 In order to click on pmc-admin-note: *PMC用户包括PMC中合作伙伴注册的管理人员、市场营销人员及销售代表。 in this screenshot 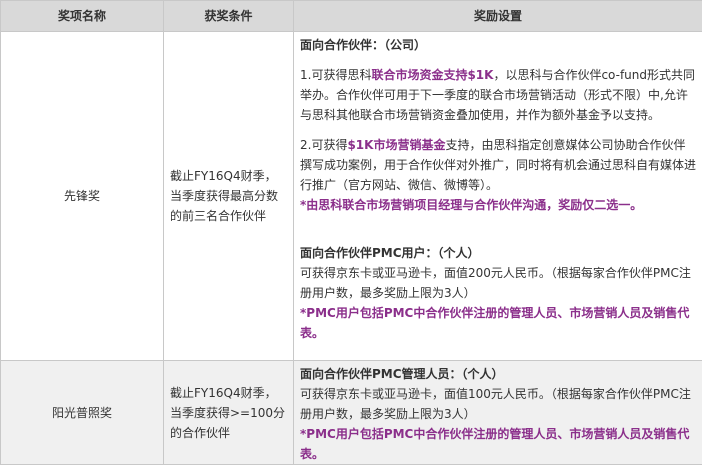, I will do `click(498, 444)`.